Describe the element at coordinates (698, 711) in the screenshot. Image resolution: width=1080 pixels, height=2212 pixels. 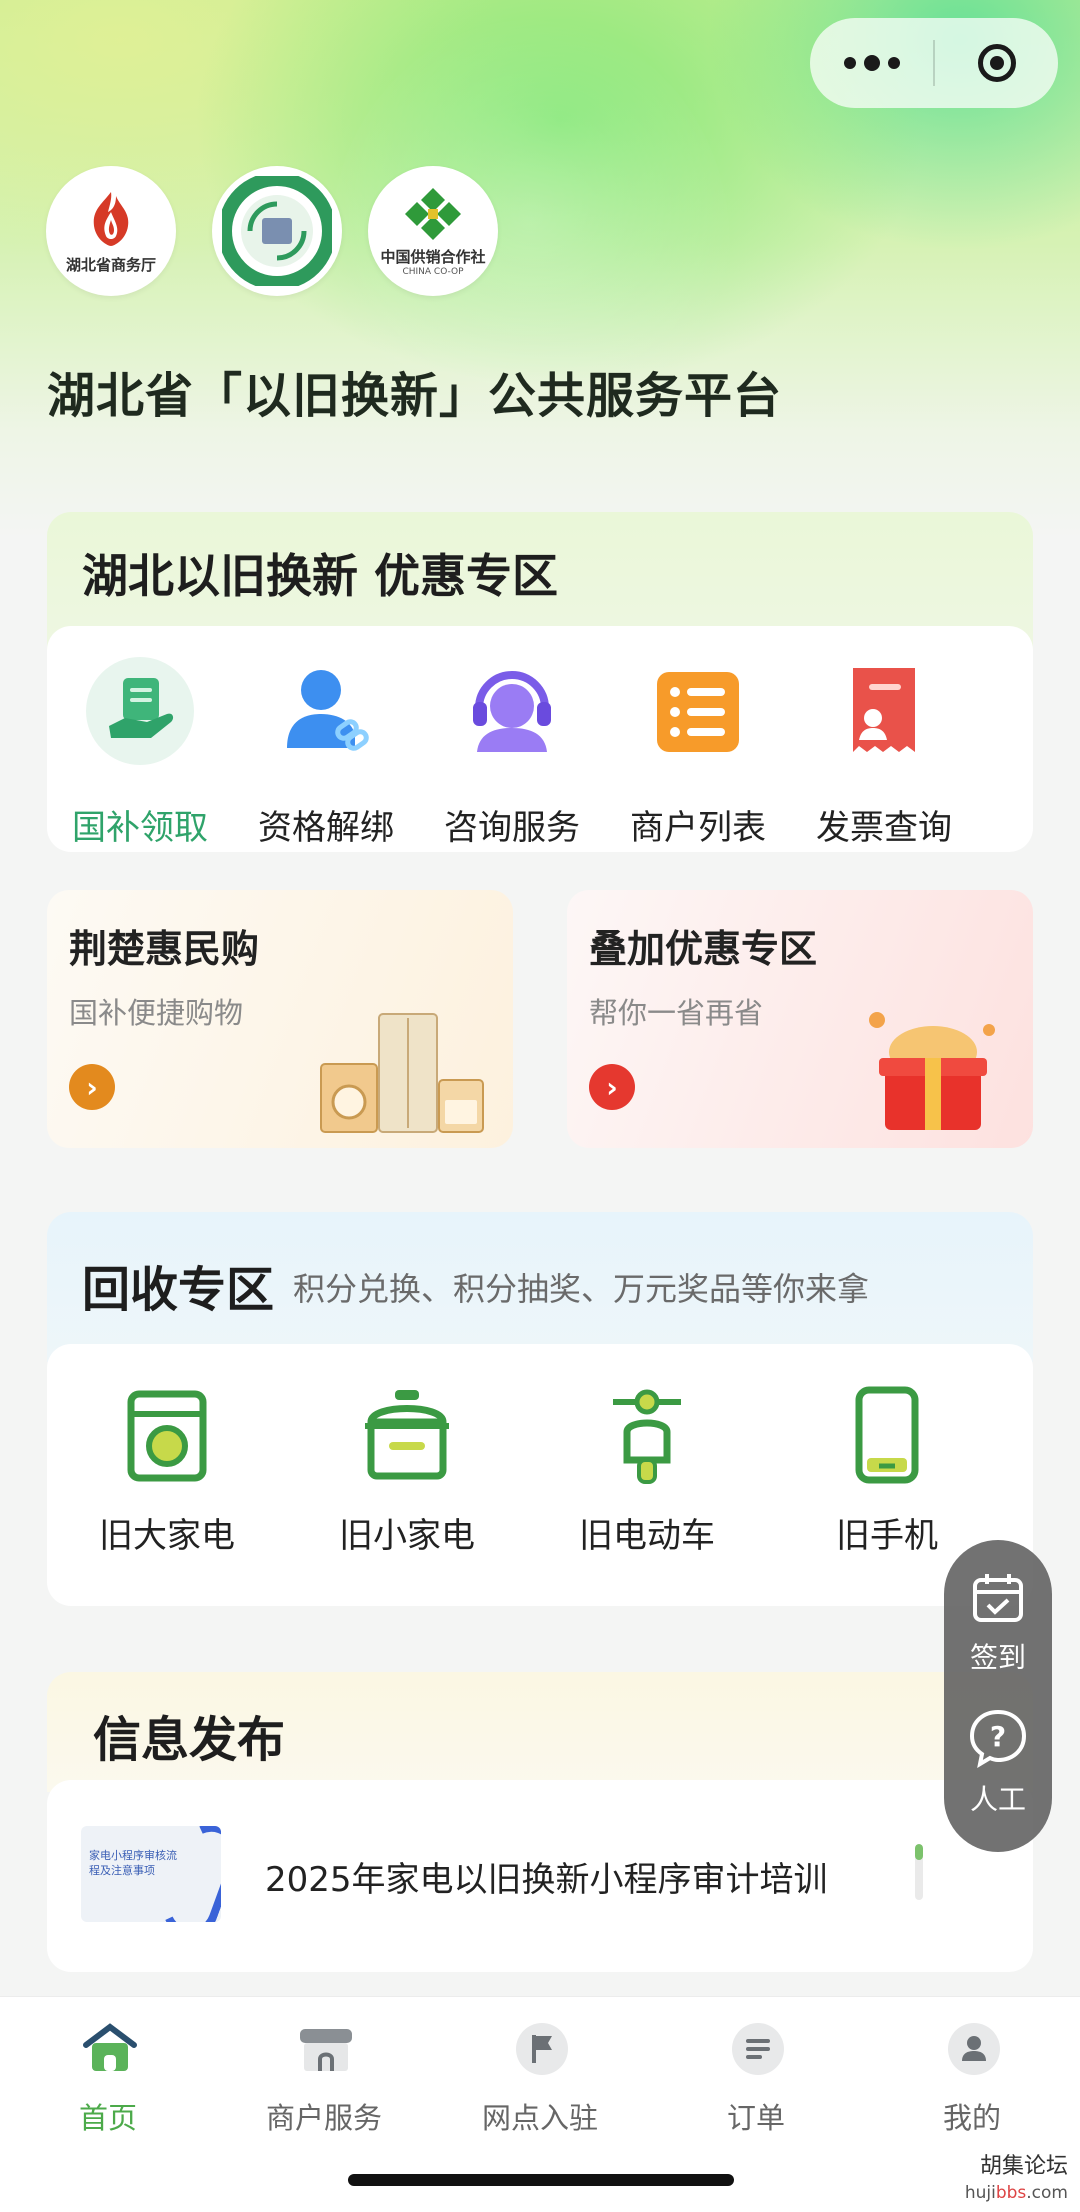
I see `list-icon` at that location.